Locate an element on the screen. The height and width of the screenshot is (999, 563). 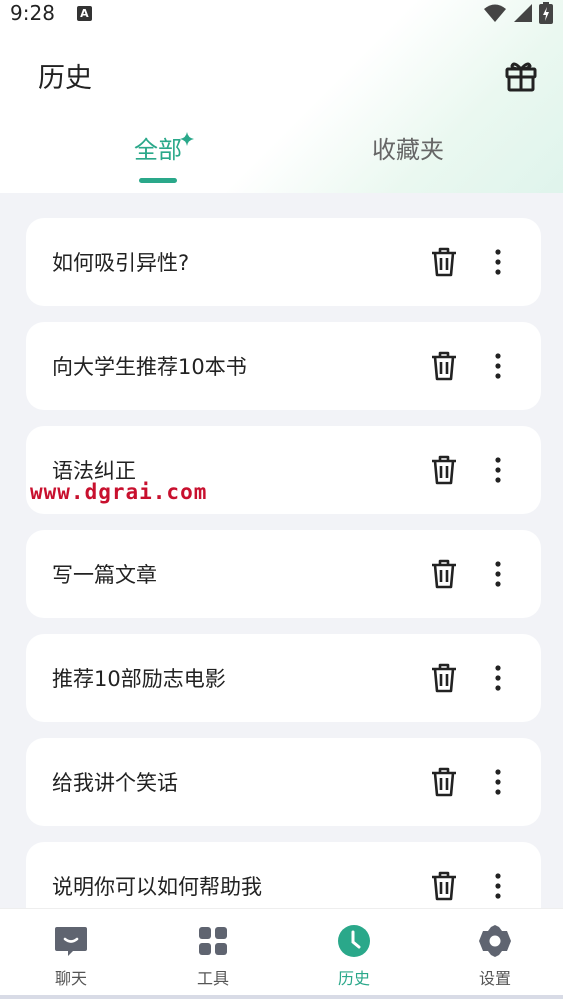
nav-tools: 工具 is located at coordinates (213, 956).